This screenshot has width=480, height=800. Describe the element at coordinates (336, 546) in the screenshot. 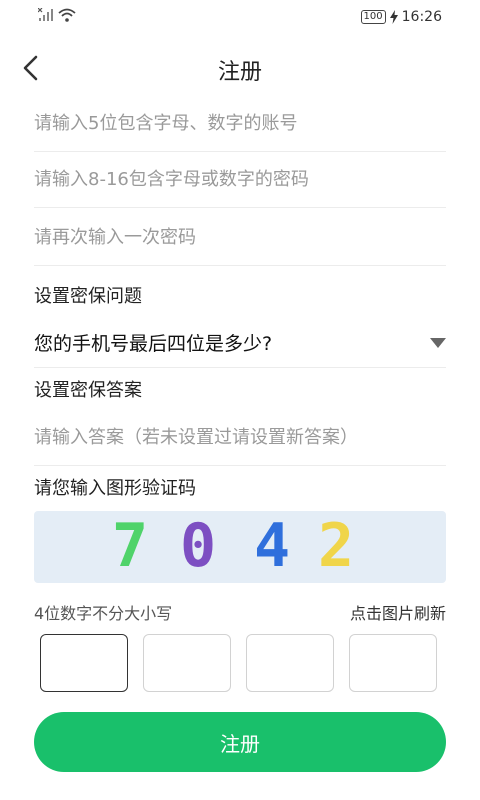

I see `captcha-digit: 2` at that location.